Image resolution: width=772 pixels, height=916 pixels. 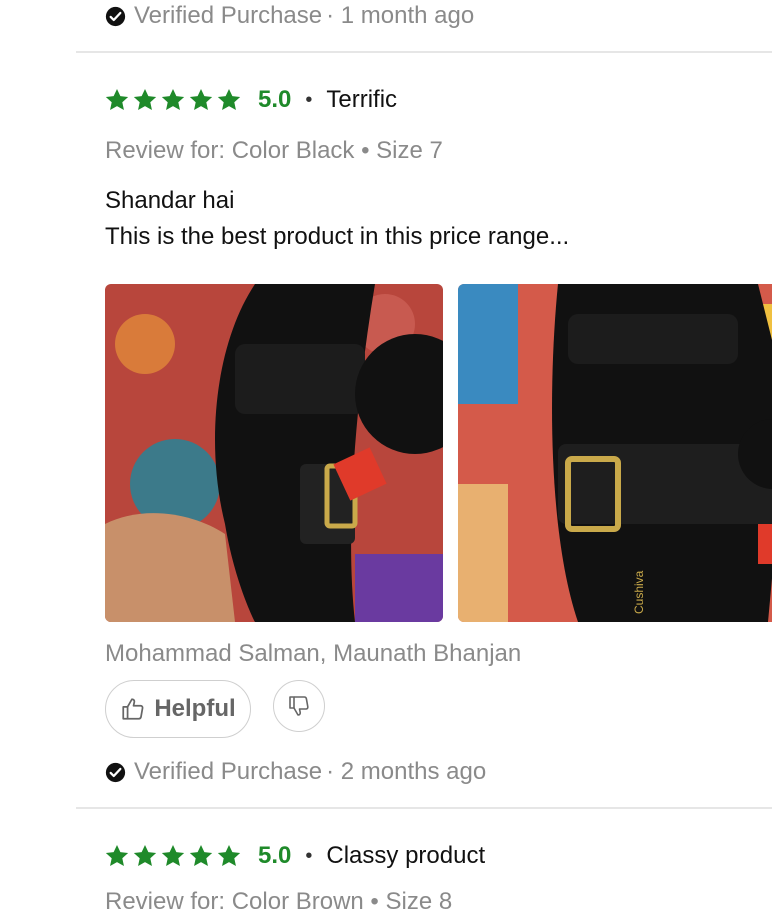 What do you see at coordinates (250, 100) in the screenshot?
I see `rating-row: 5.0 • Terrific` at bounding box center [250, 100].